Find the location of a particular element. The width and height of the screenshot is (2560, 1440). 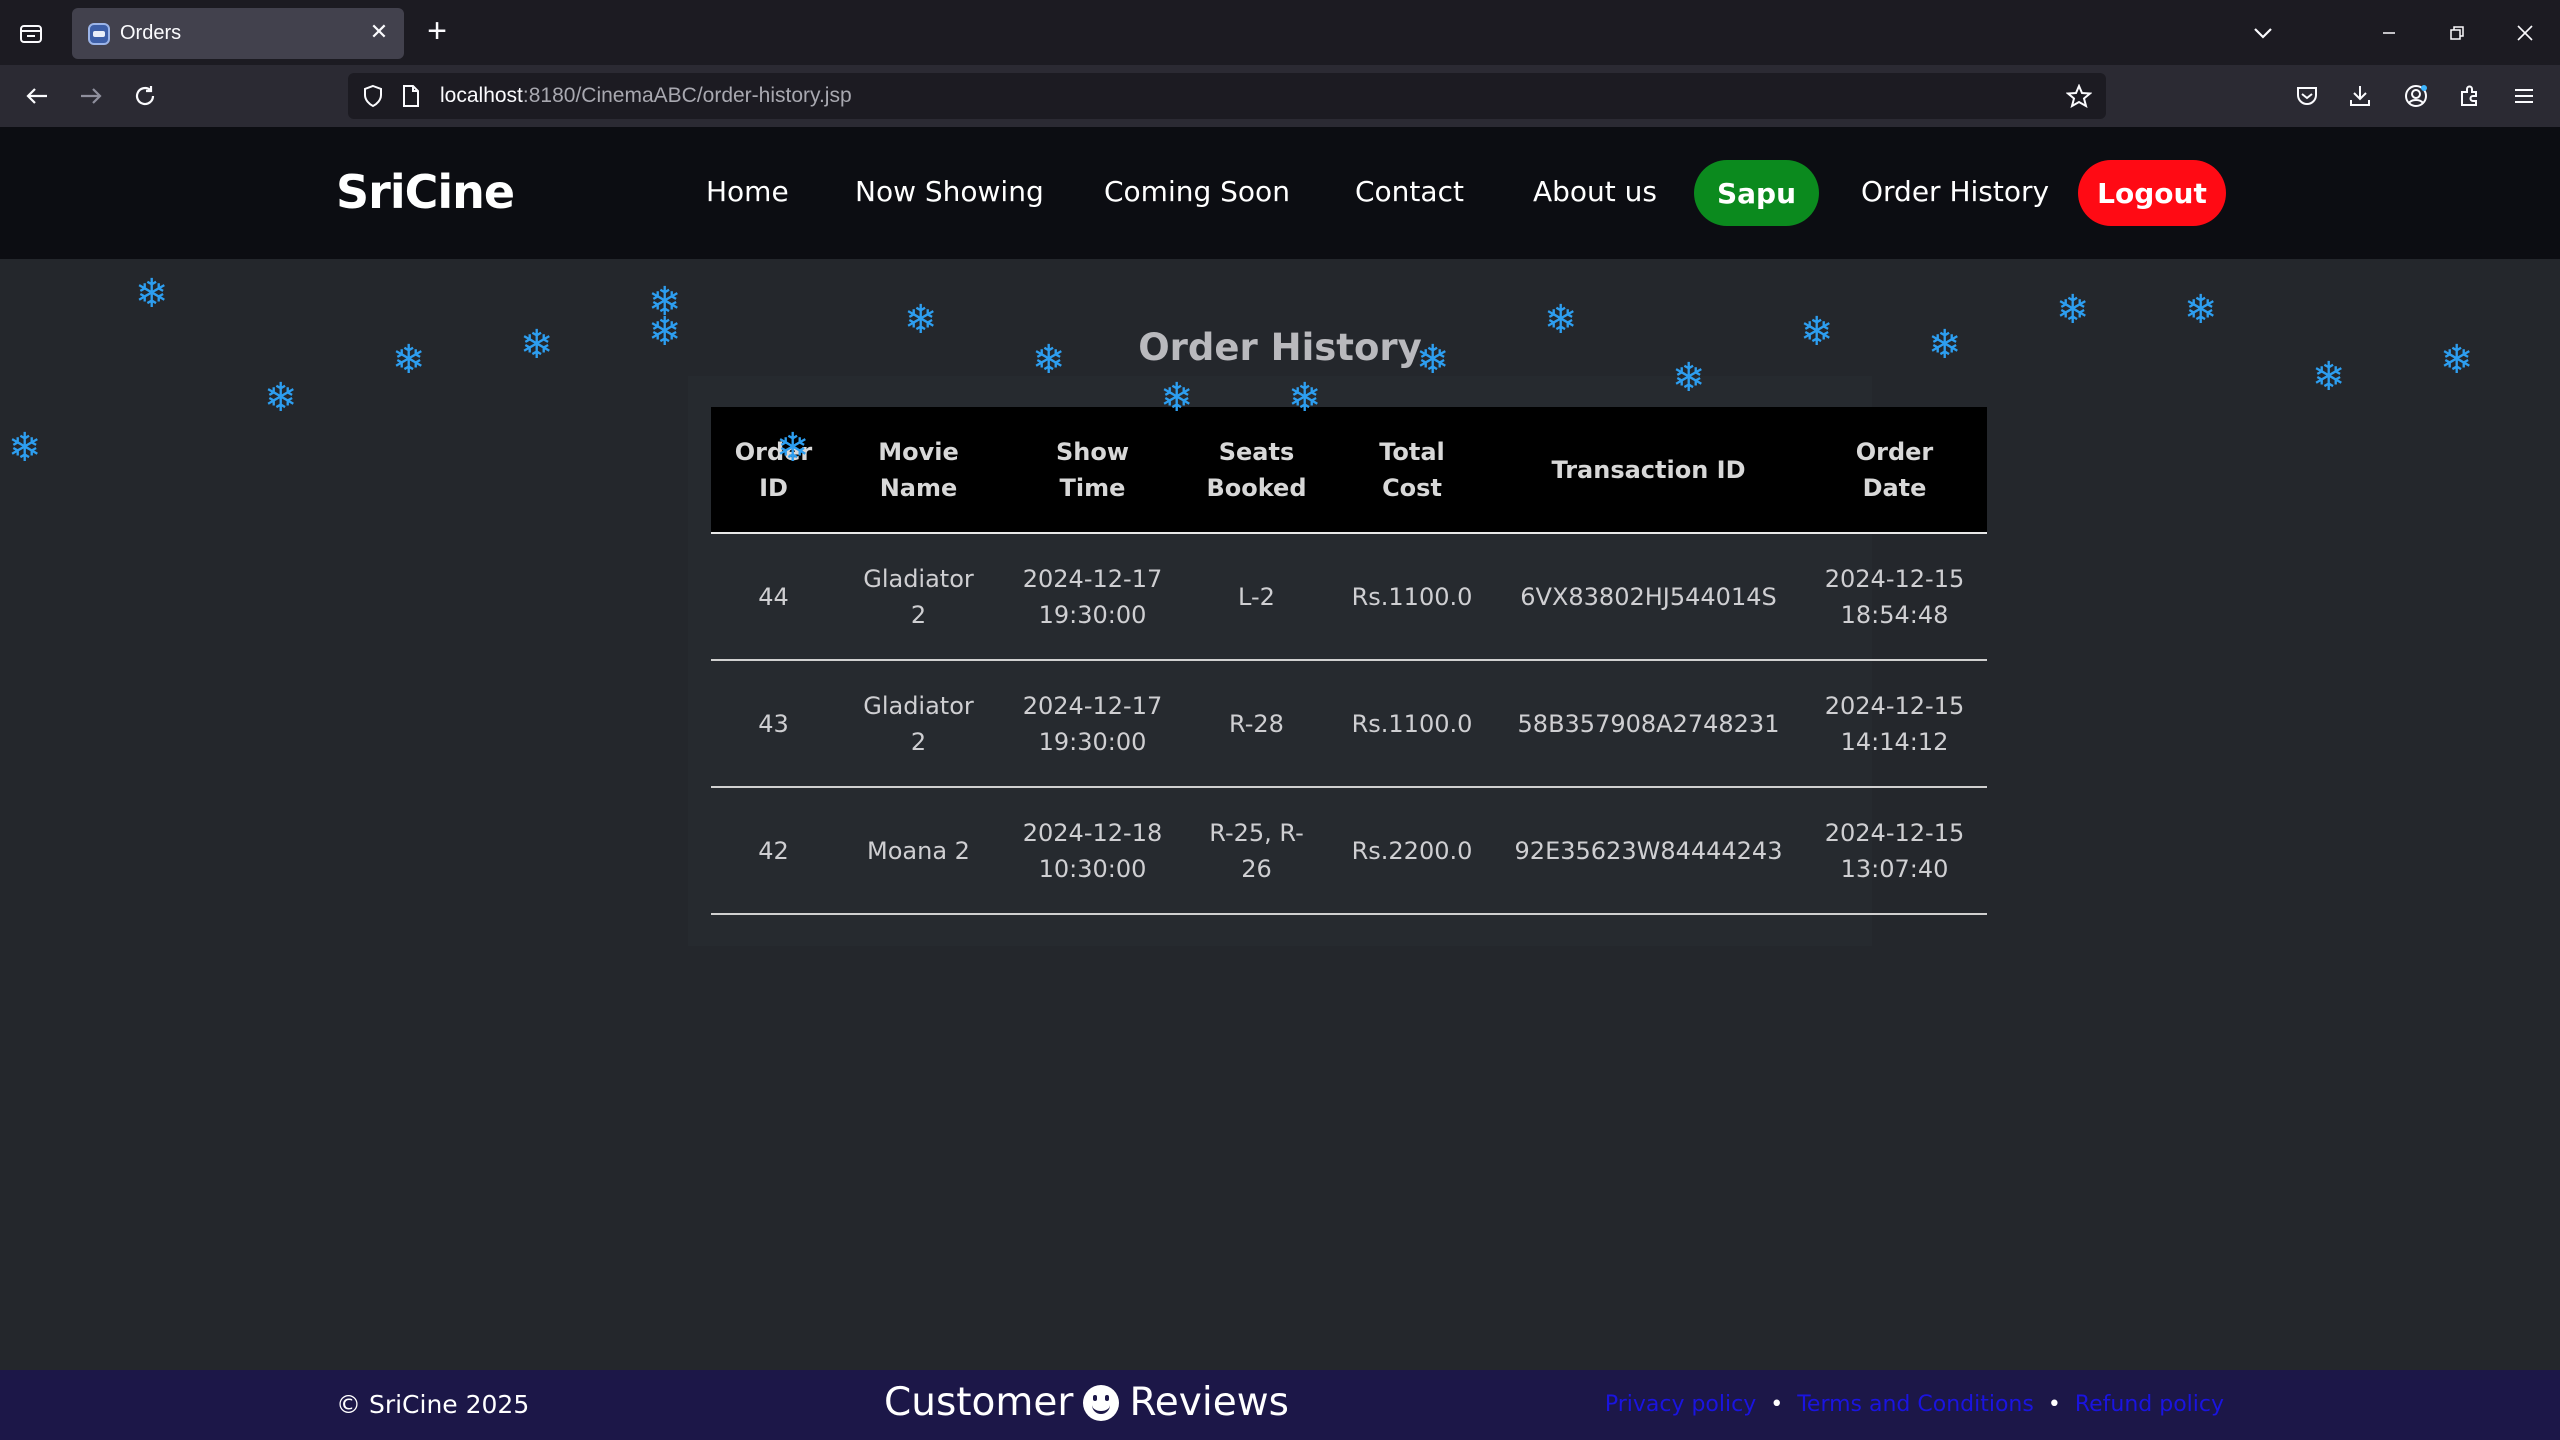

minimize-icon is located at coordinates (2389, 33).